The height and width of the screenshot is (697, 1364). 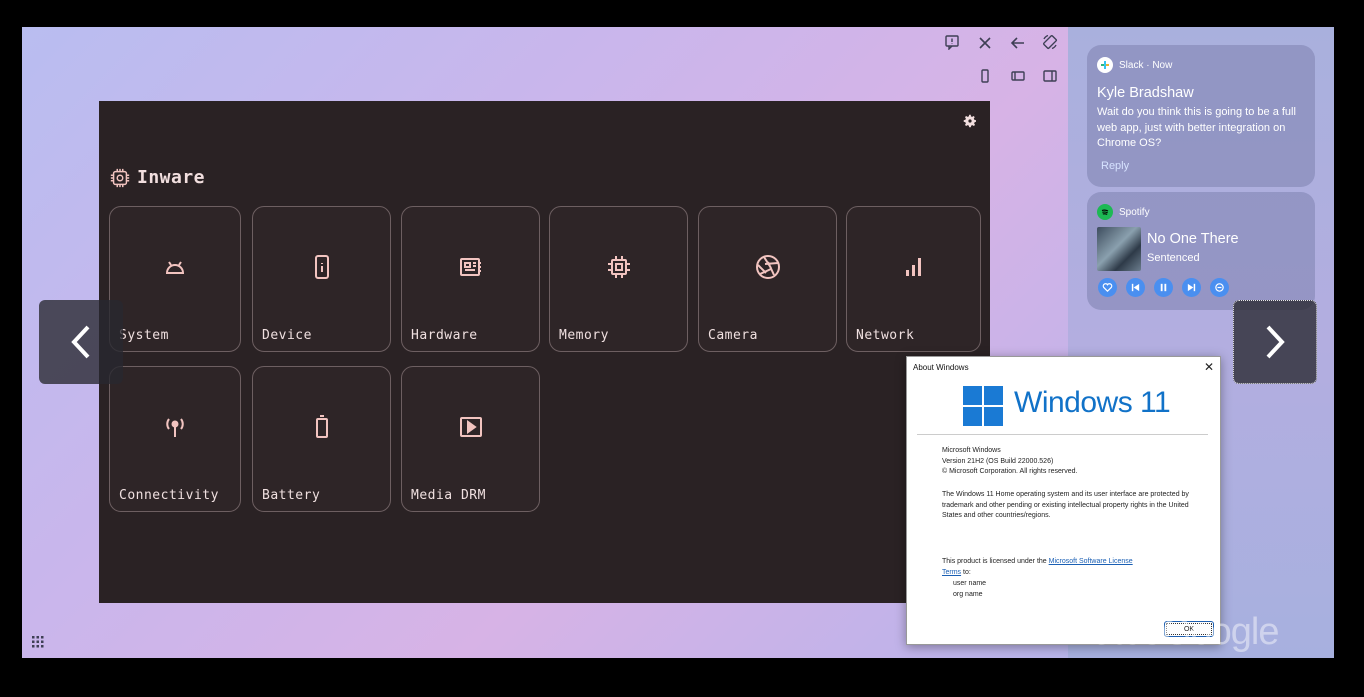 I want to click on settings-gear-icon, so click(x=970, y=121).